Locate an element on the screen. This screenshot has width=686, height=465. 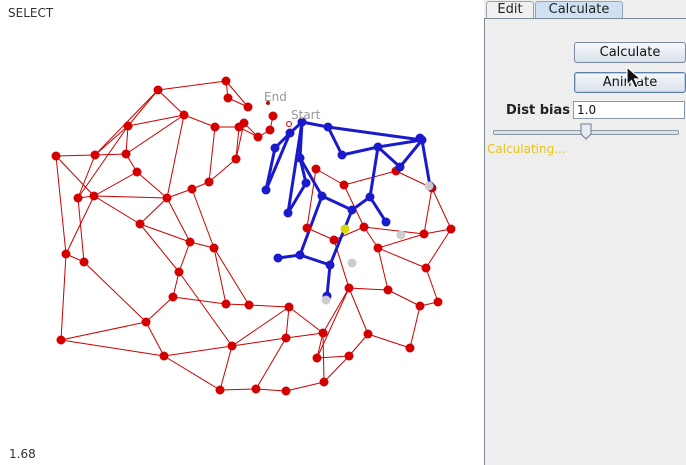
dist-bias-input is located at coordinates (629, 110).